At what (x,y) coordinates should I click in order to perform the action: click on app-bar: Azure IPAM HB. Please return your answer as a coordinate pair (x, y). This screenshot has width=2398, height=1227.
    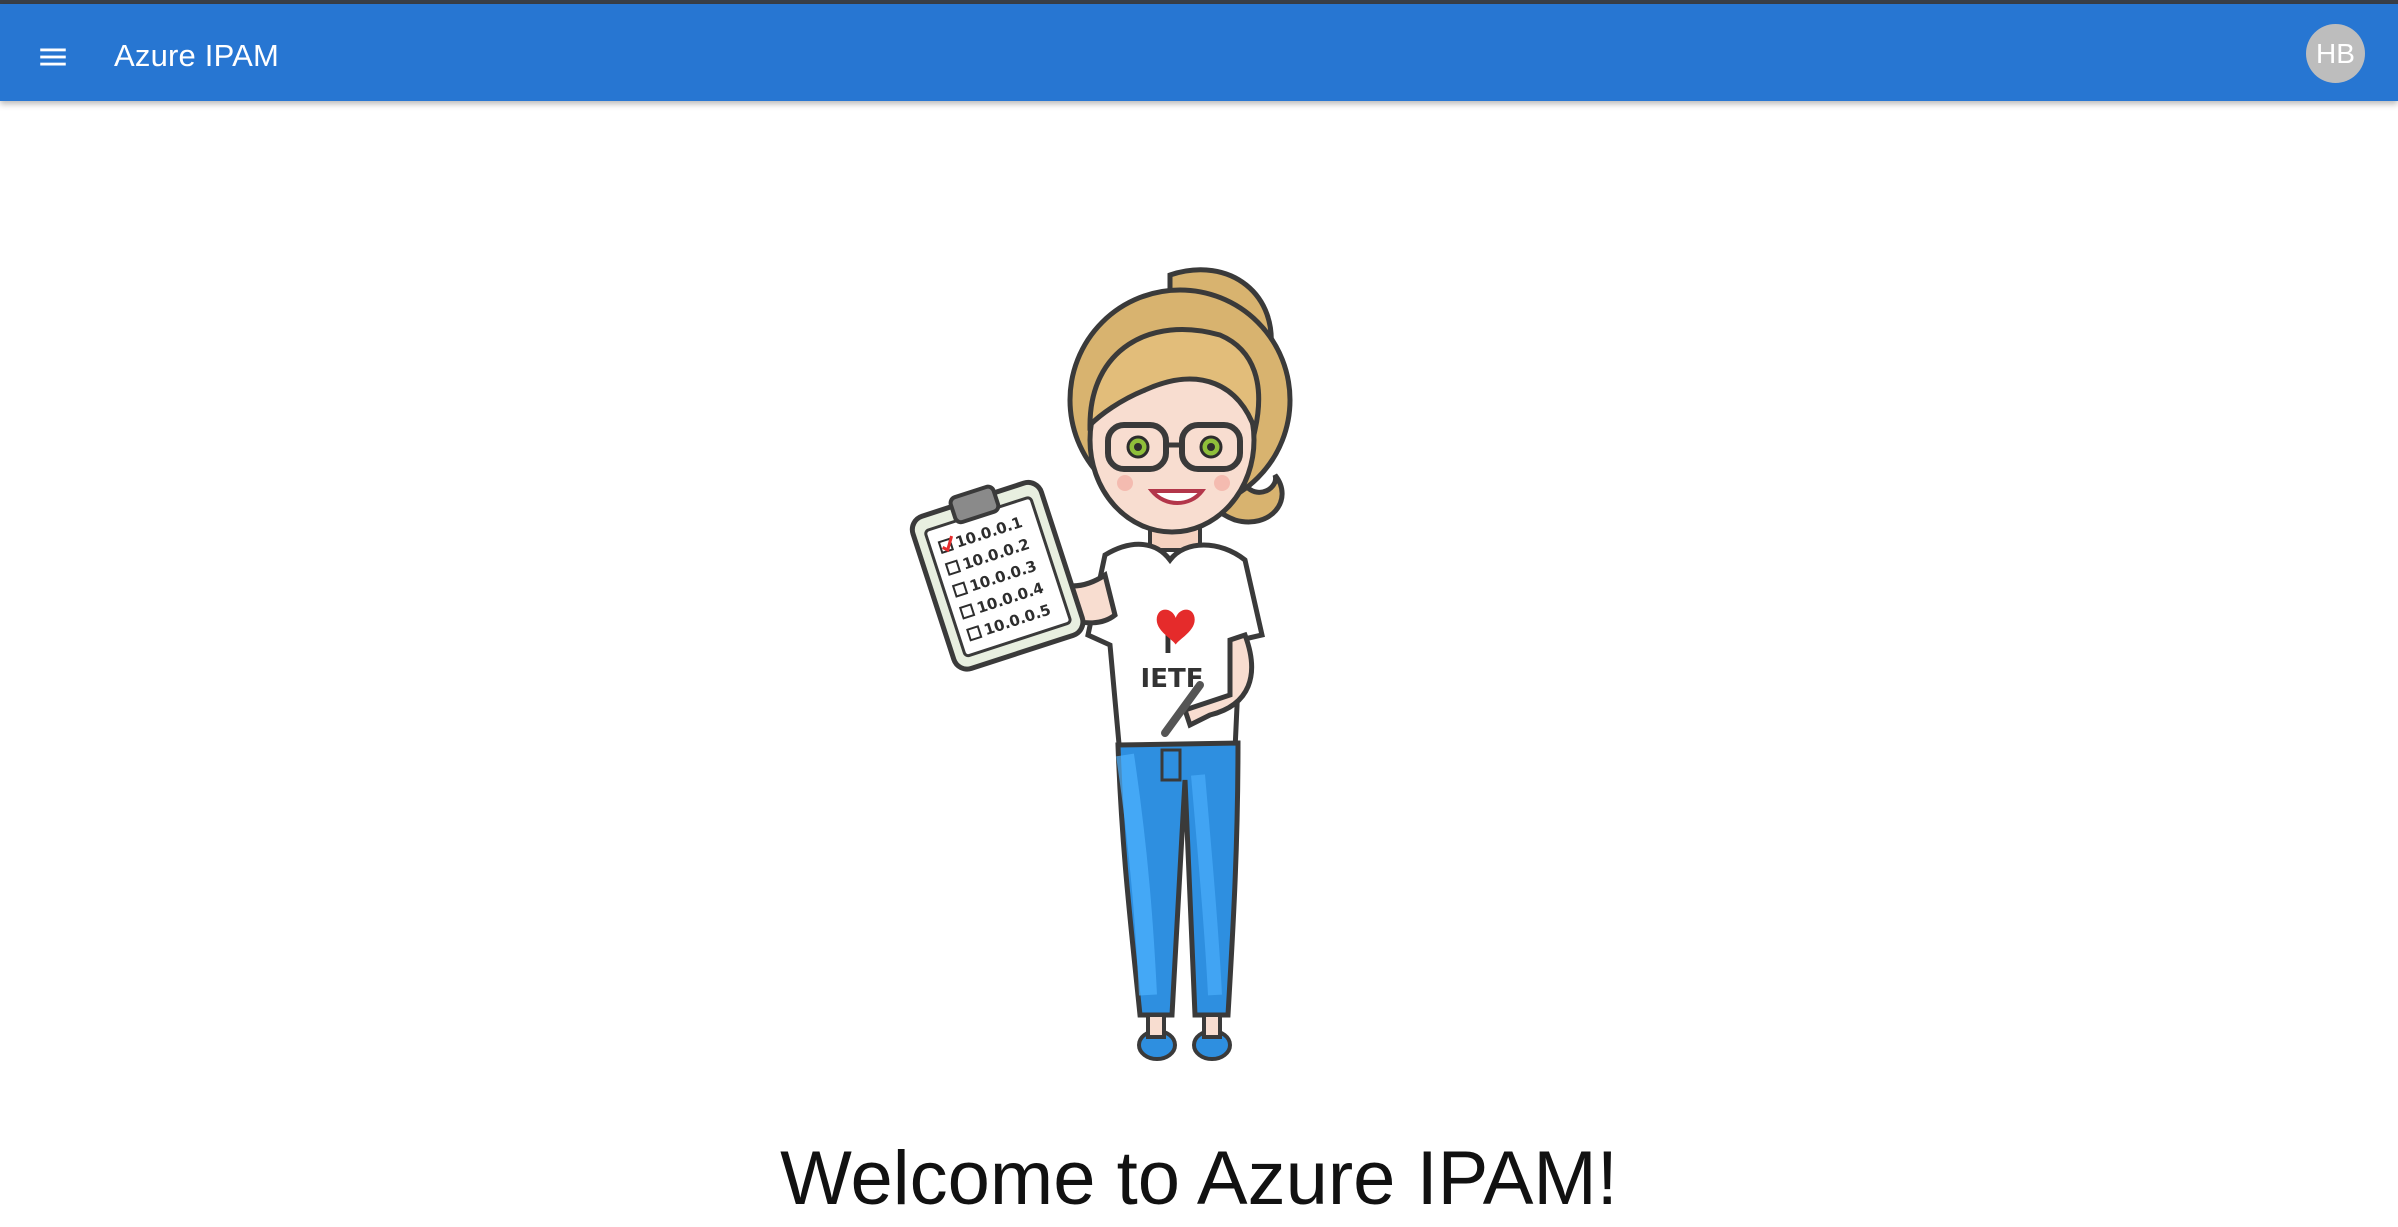
    Looking at the image, I should click on (1199, 52).